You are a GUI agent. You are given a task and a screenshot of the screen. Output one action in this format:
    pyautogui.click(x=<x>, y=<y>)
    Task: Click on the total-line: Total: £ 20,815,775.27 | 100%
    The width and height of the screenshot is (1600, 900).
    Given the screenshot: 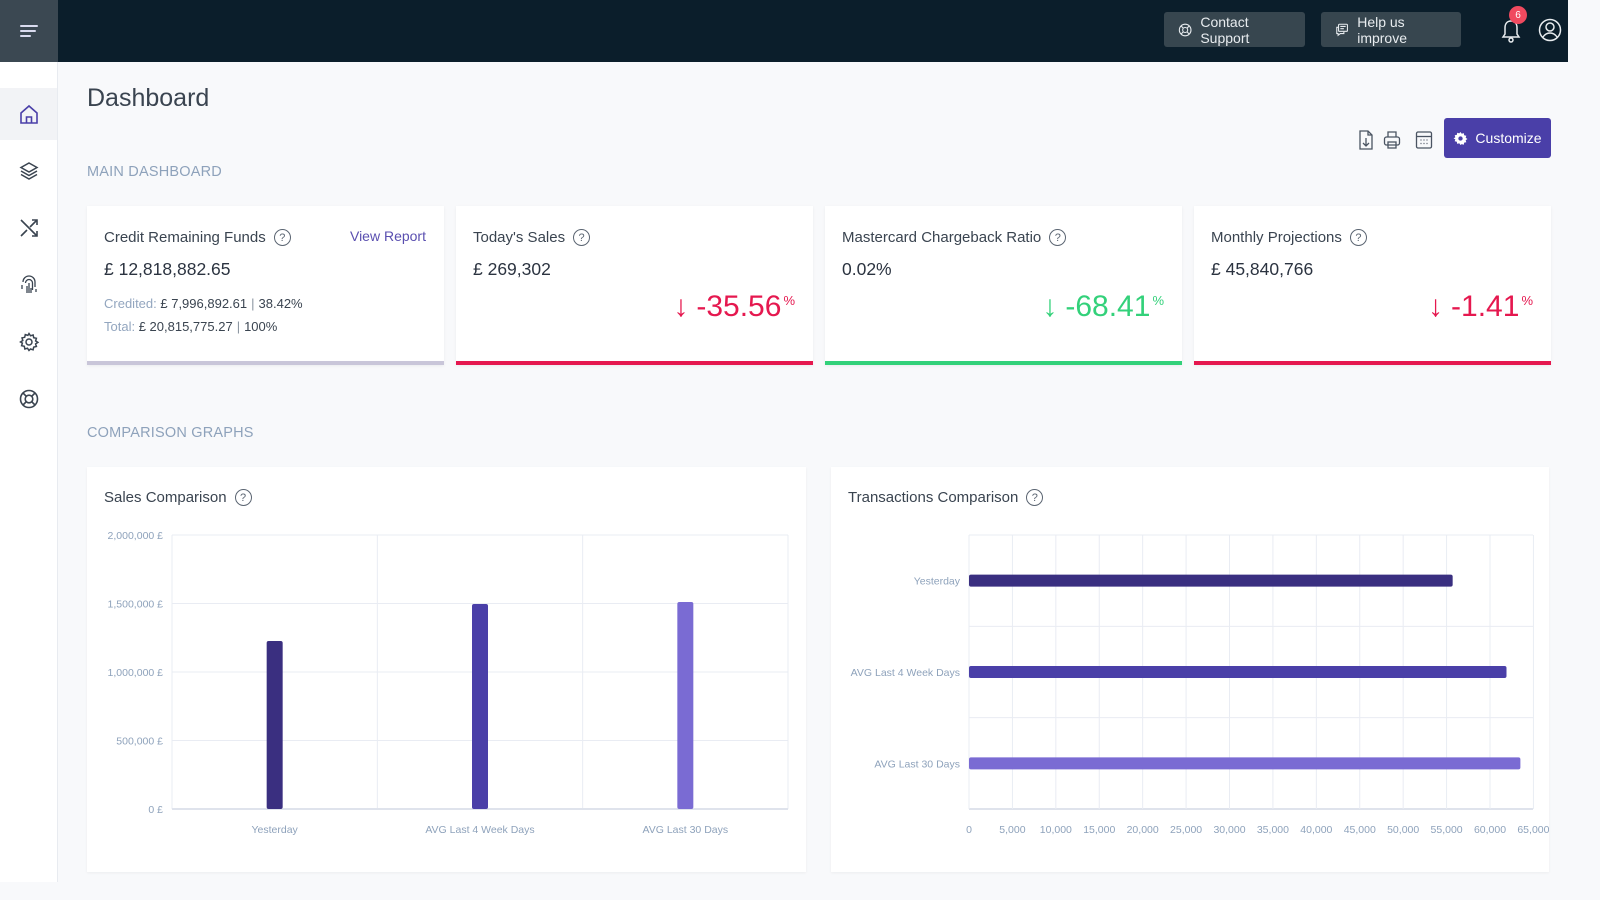 What is the action you would take?
    pyautogui.click(x=191, y=326)
    